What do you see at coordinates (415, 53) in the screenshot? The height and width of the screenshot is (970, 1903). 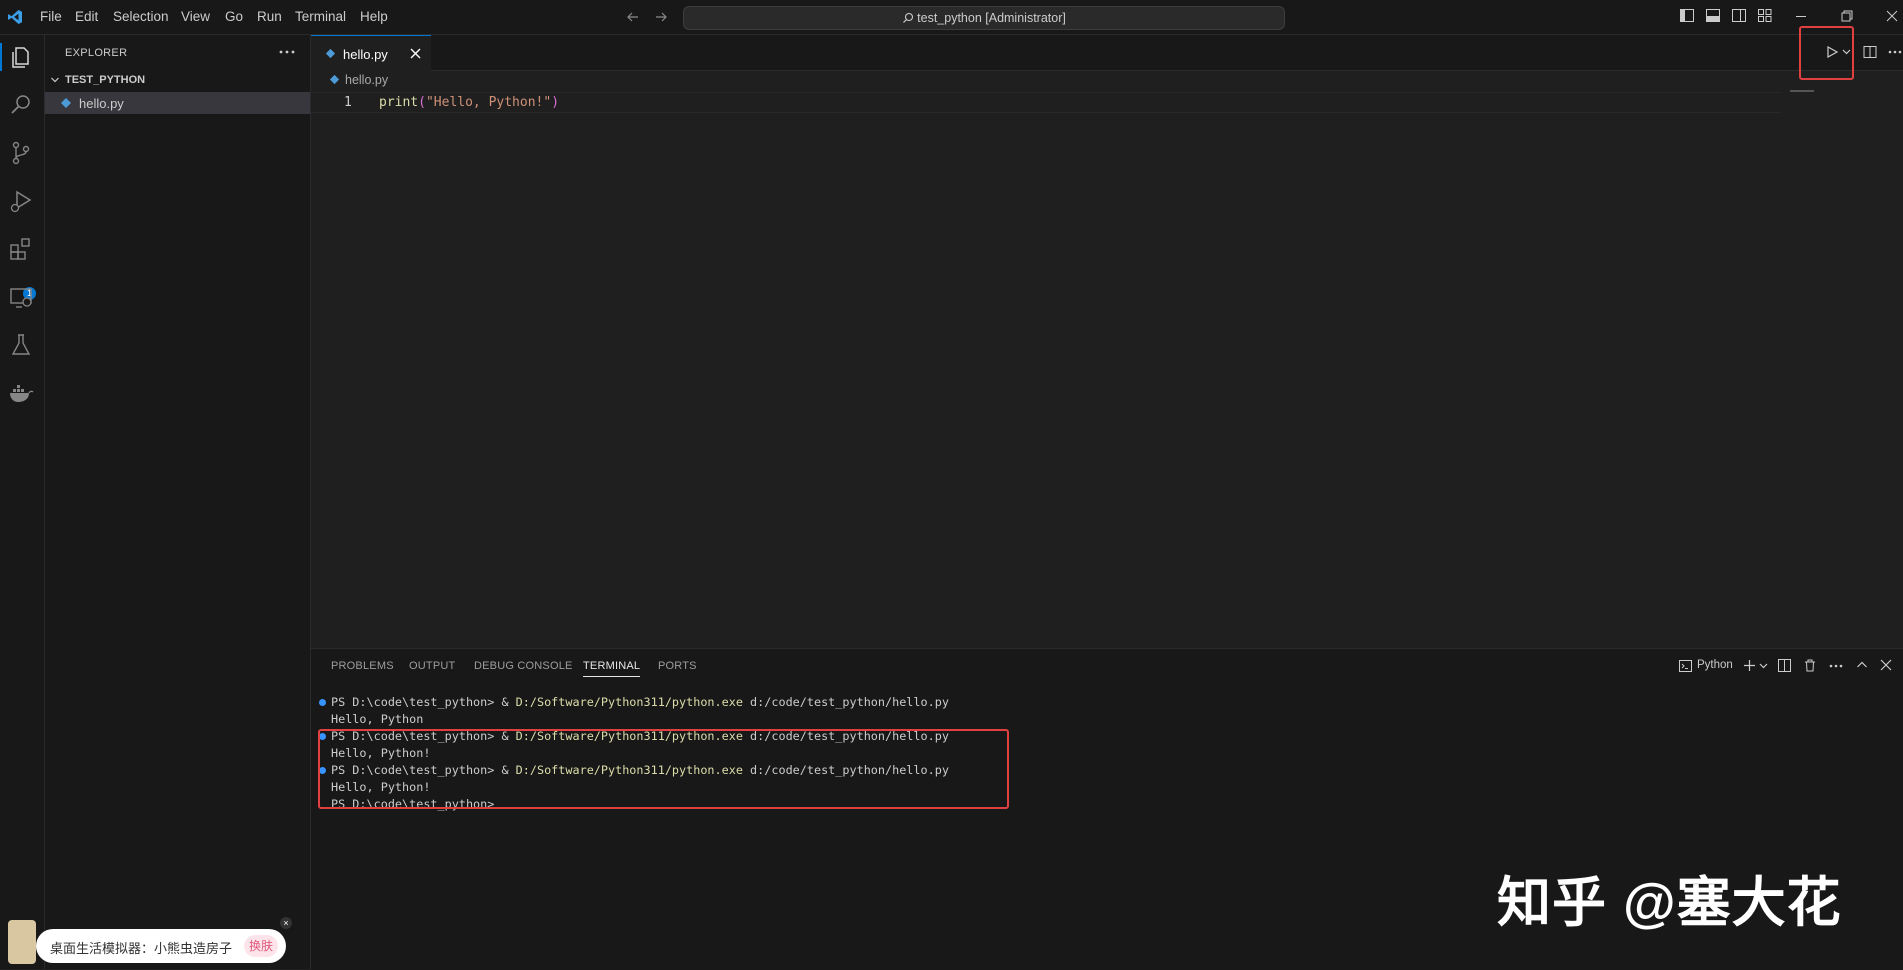 I see `close-tab-icon` at bounding box center [415, 53].